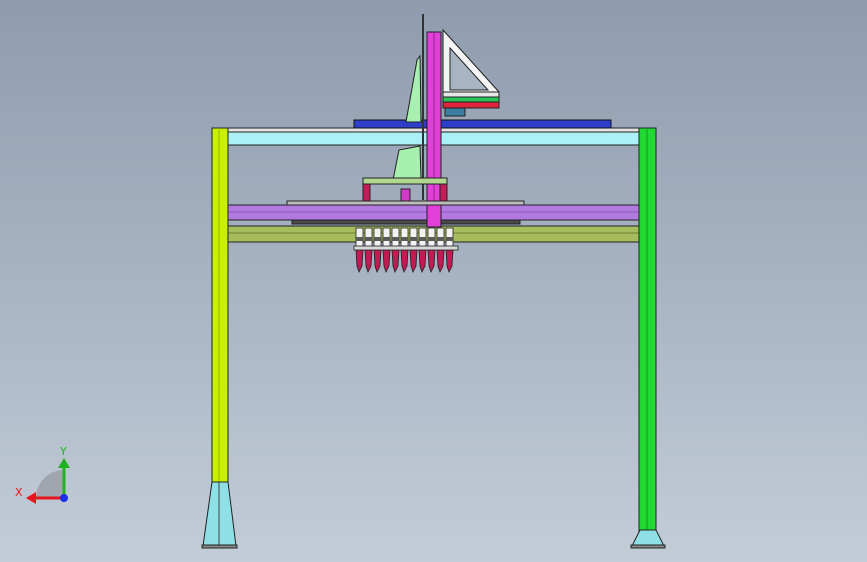  I want to click on vertical-mast, so click(434, 129).